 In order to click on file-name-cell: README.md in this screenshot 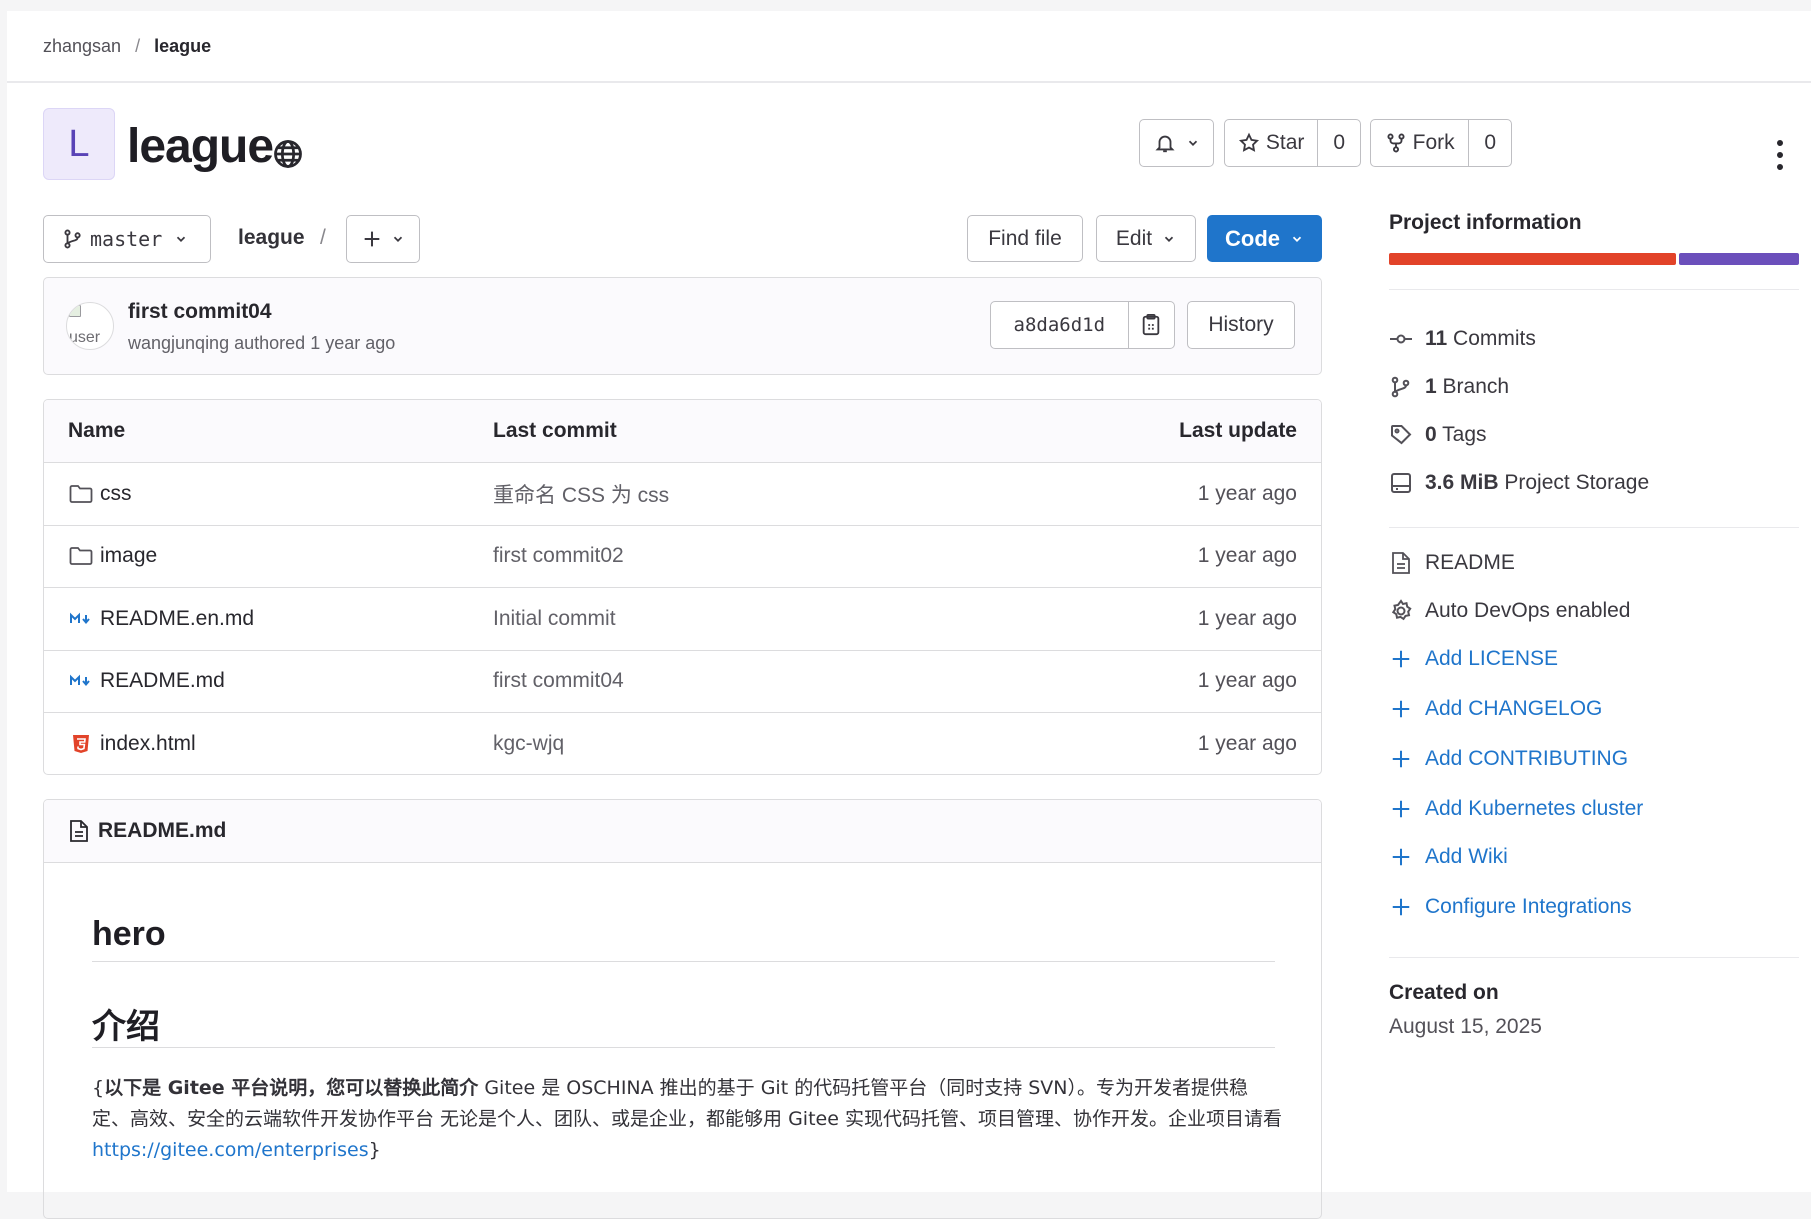, I will do `click(146, 681)`.